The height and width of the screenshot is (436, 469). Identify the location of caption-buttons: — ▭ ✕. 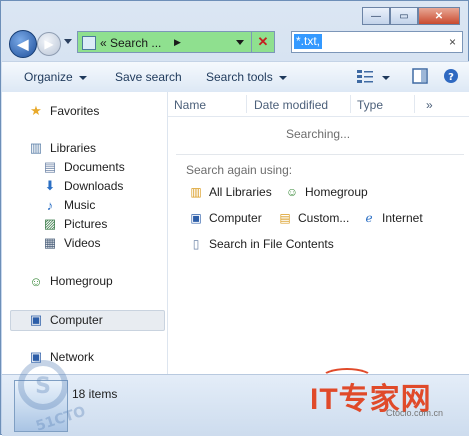
(411, 16).